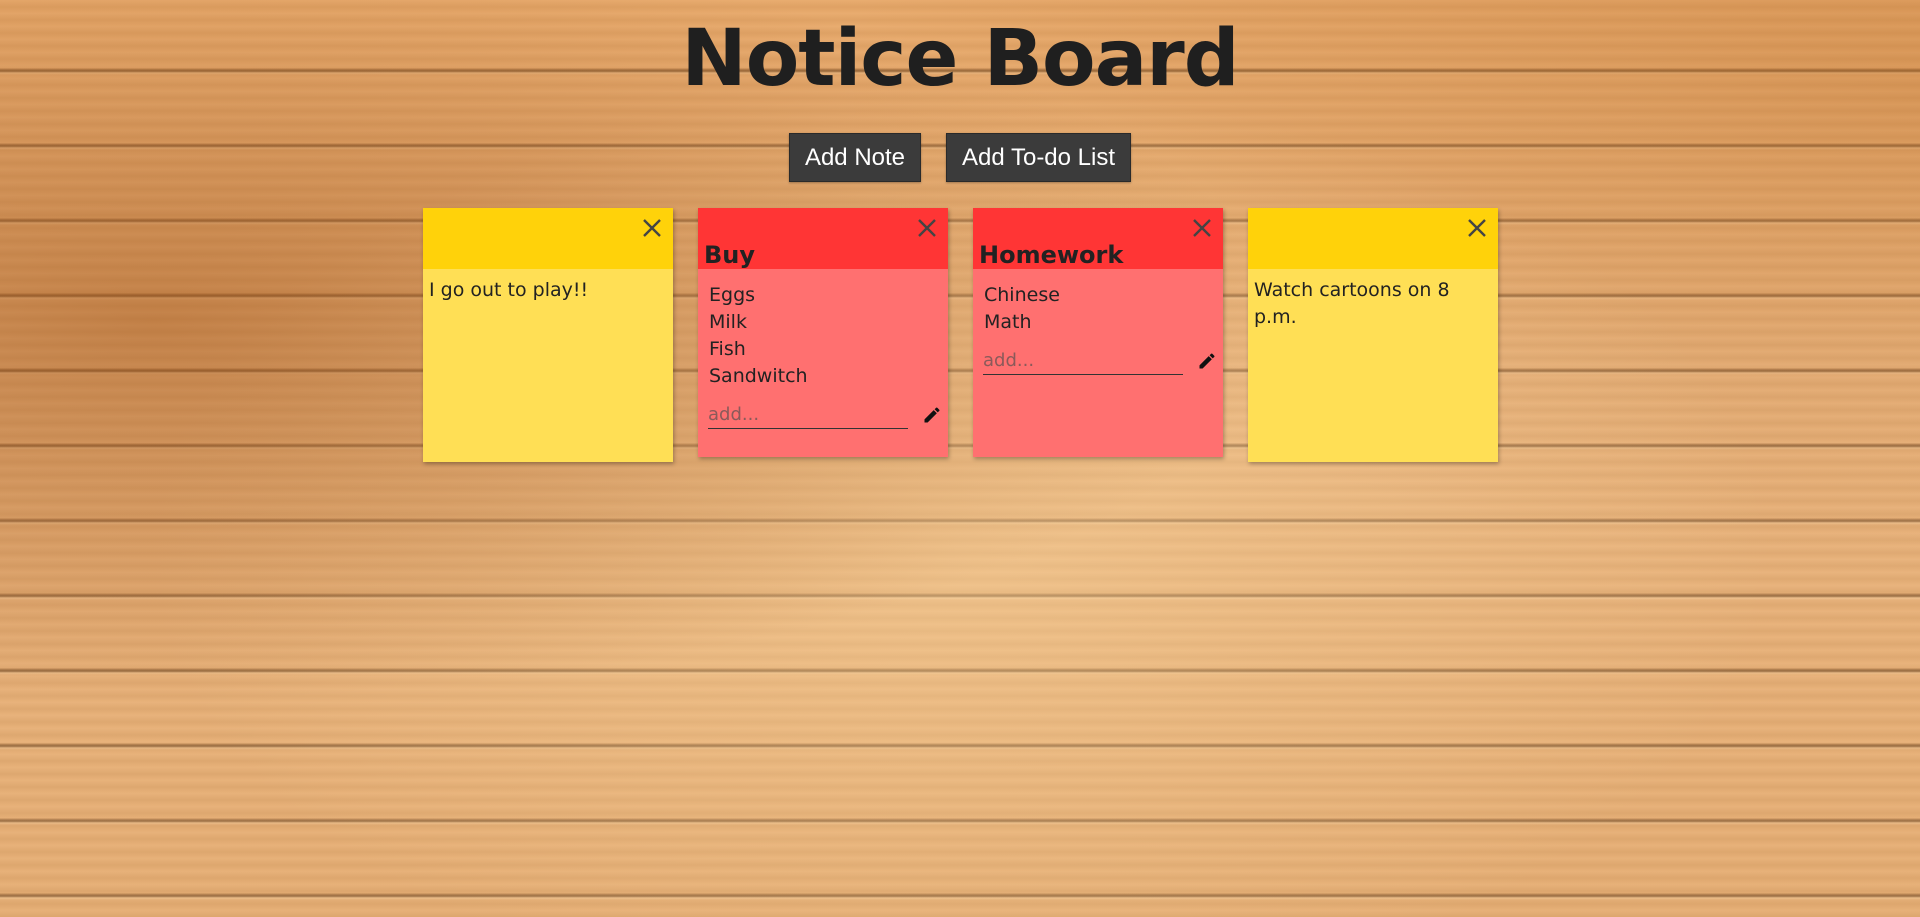 This screenshot has height=917, width=1920. What do you see at coordinates (1039, 157) in the screenshot?
I see `add-todo-list-button: Add To-do List` at bounding box center [1039, 157].